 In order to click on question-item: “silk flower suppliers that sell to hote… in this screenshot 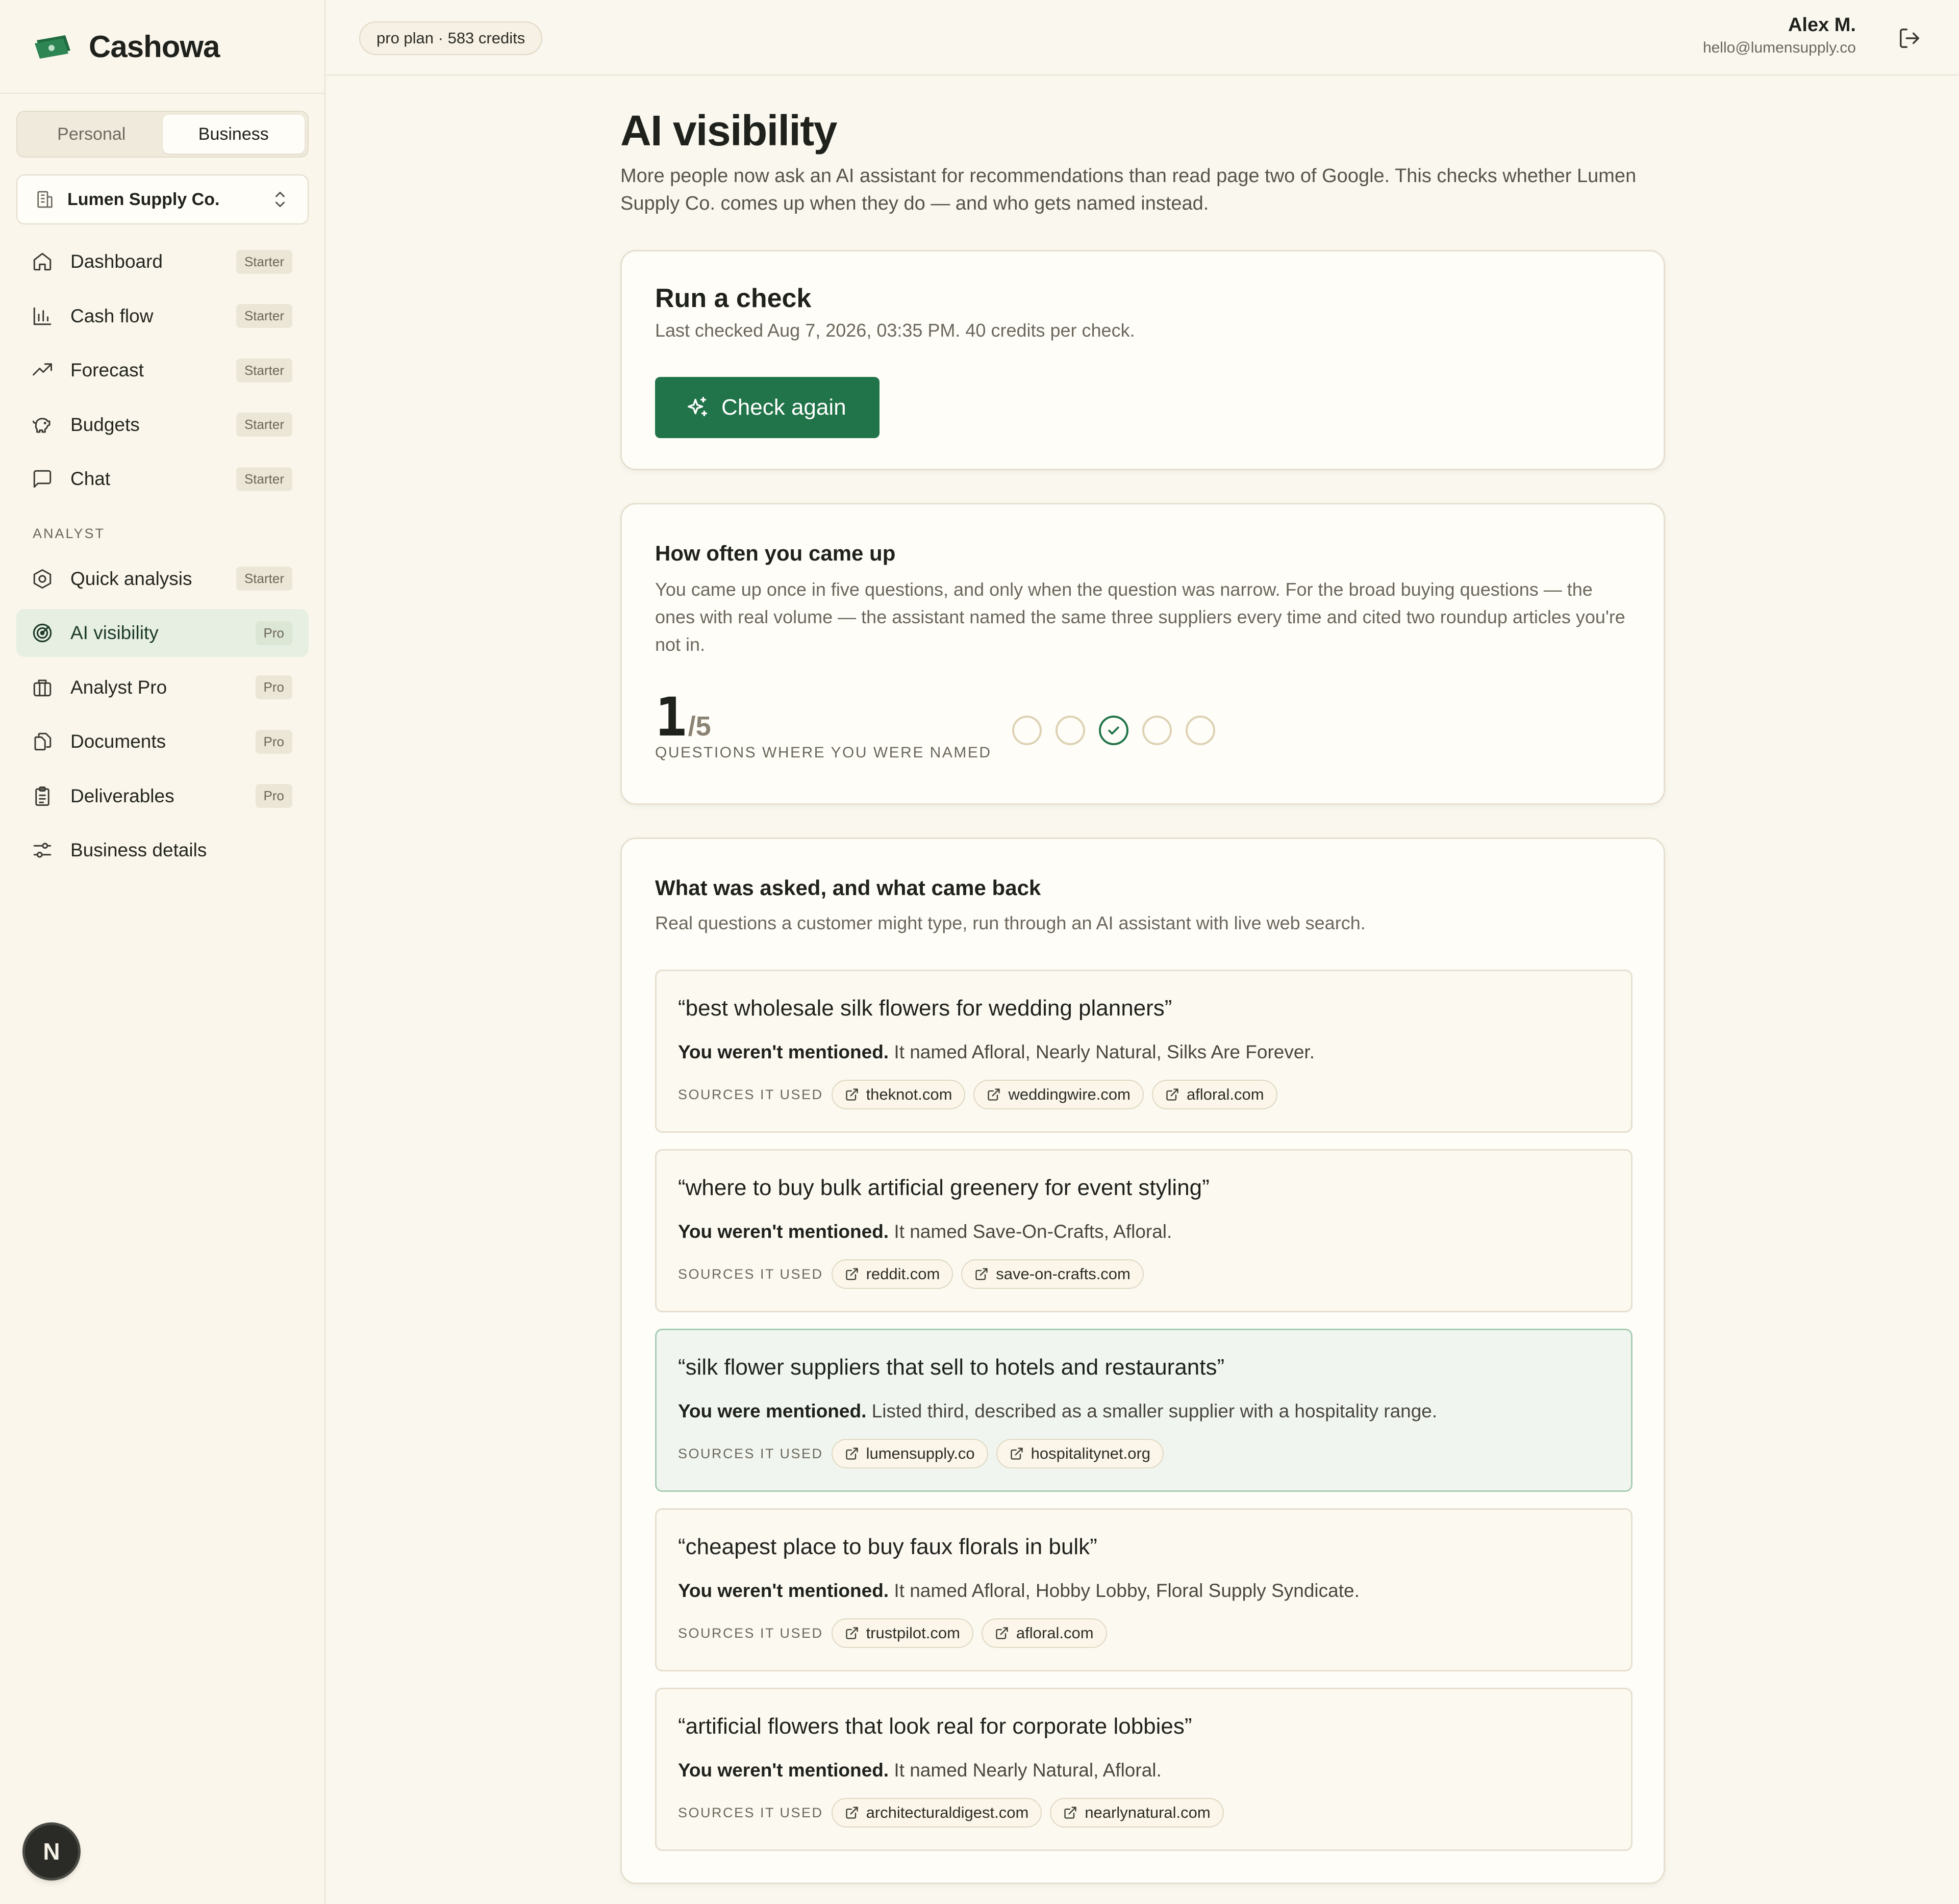, I will do `click(1143, 1410)`.